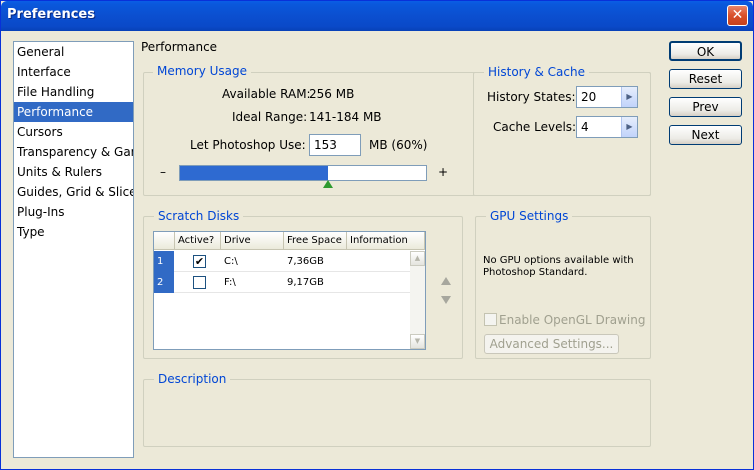  I want to click on slider-plus: +, so click(443, 172).